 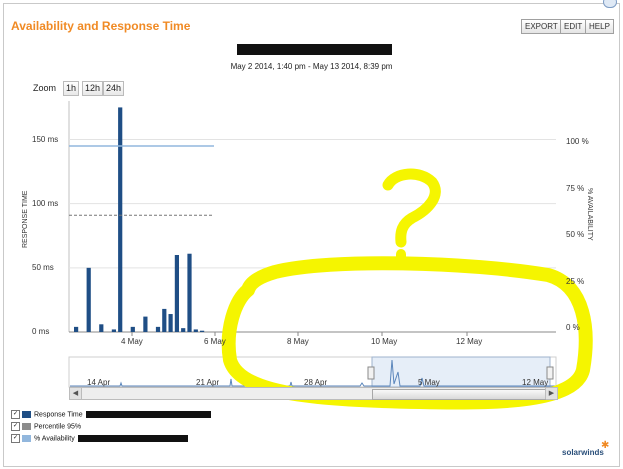 I want to click on y-right-tick-label: 100 %, so click(x=577, y=141).